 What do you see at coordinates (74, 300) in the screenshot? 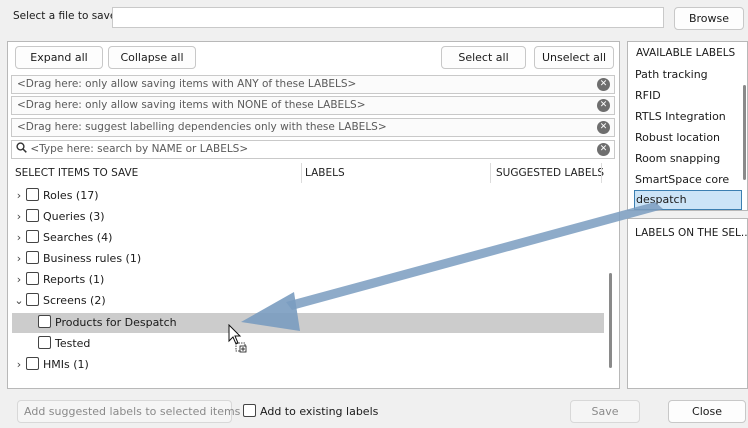
I see `tree-node-label: Screens (2)` at bounding box center [74, 300].